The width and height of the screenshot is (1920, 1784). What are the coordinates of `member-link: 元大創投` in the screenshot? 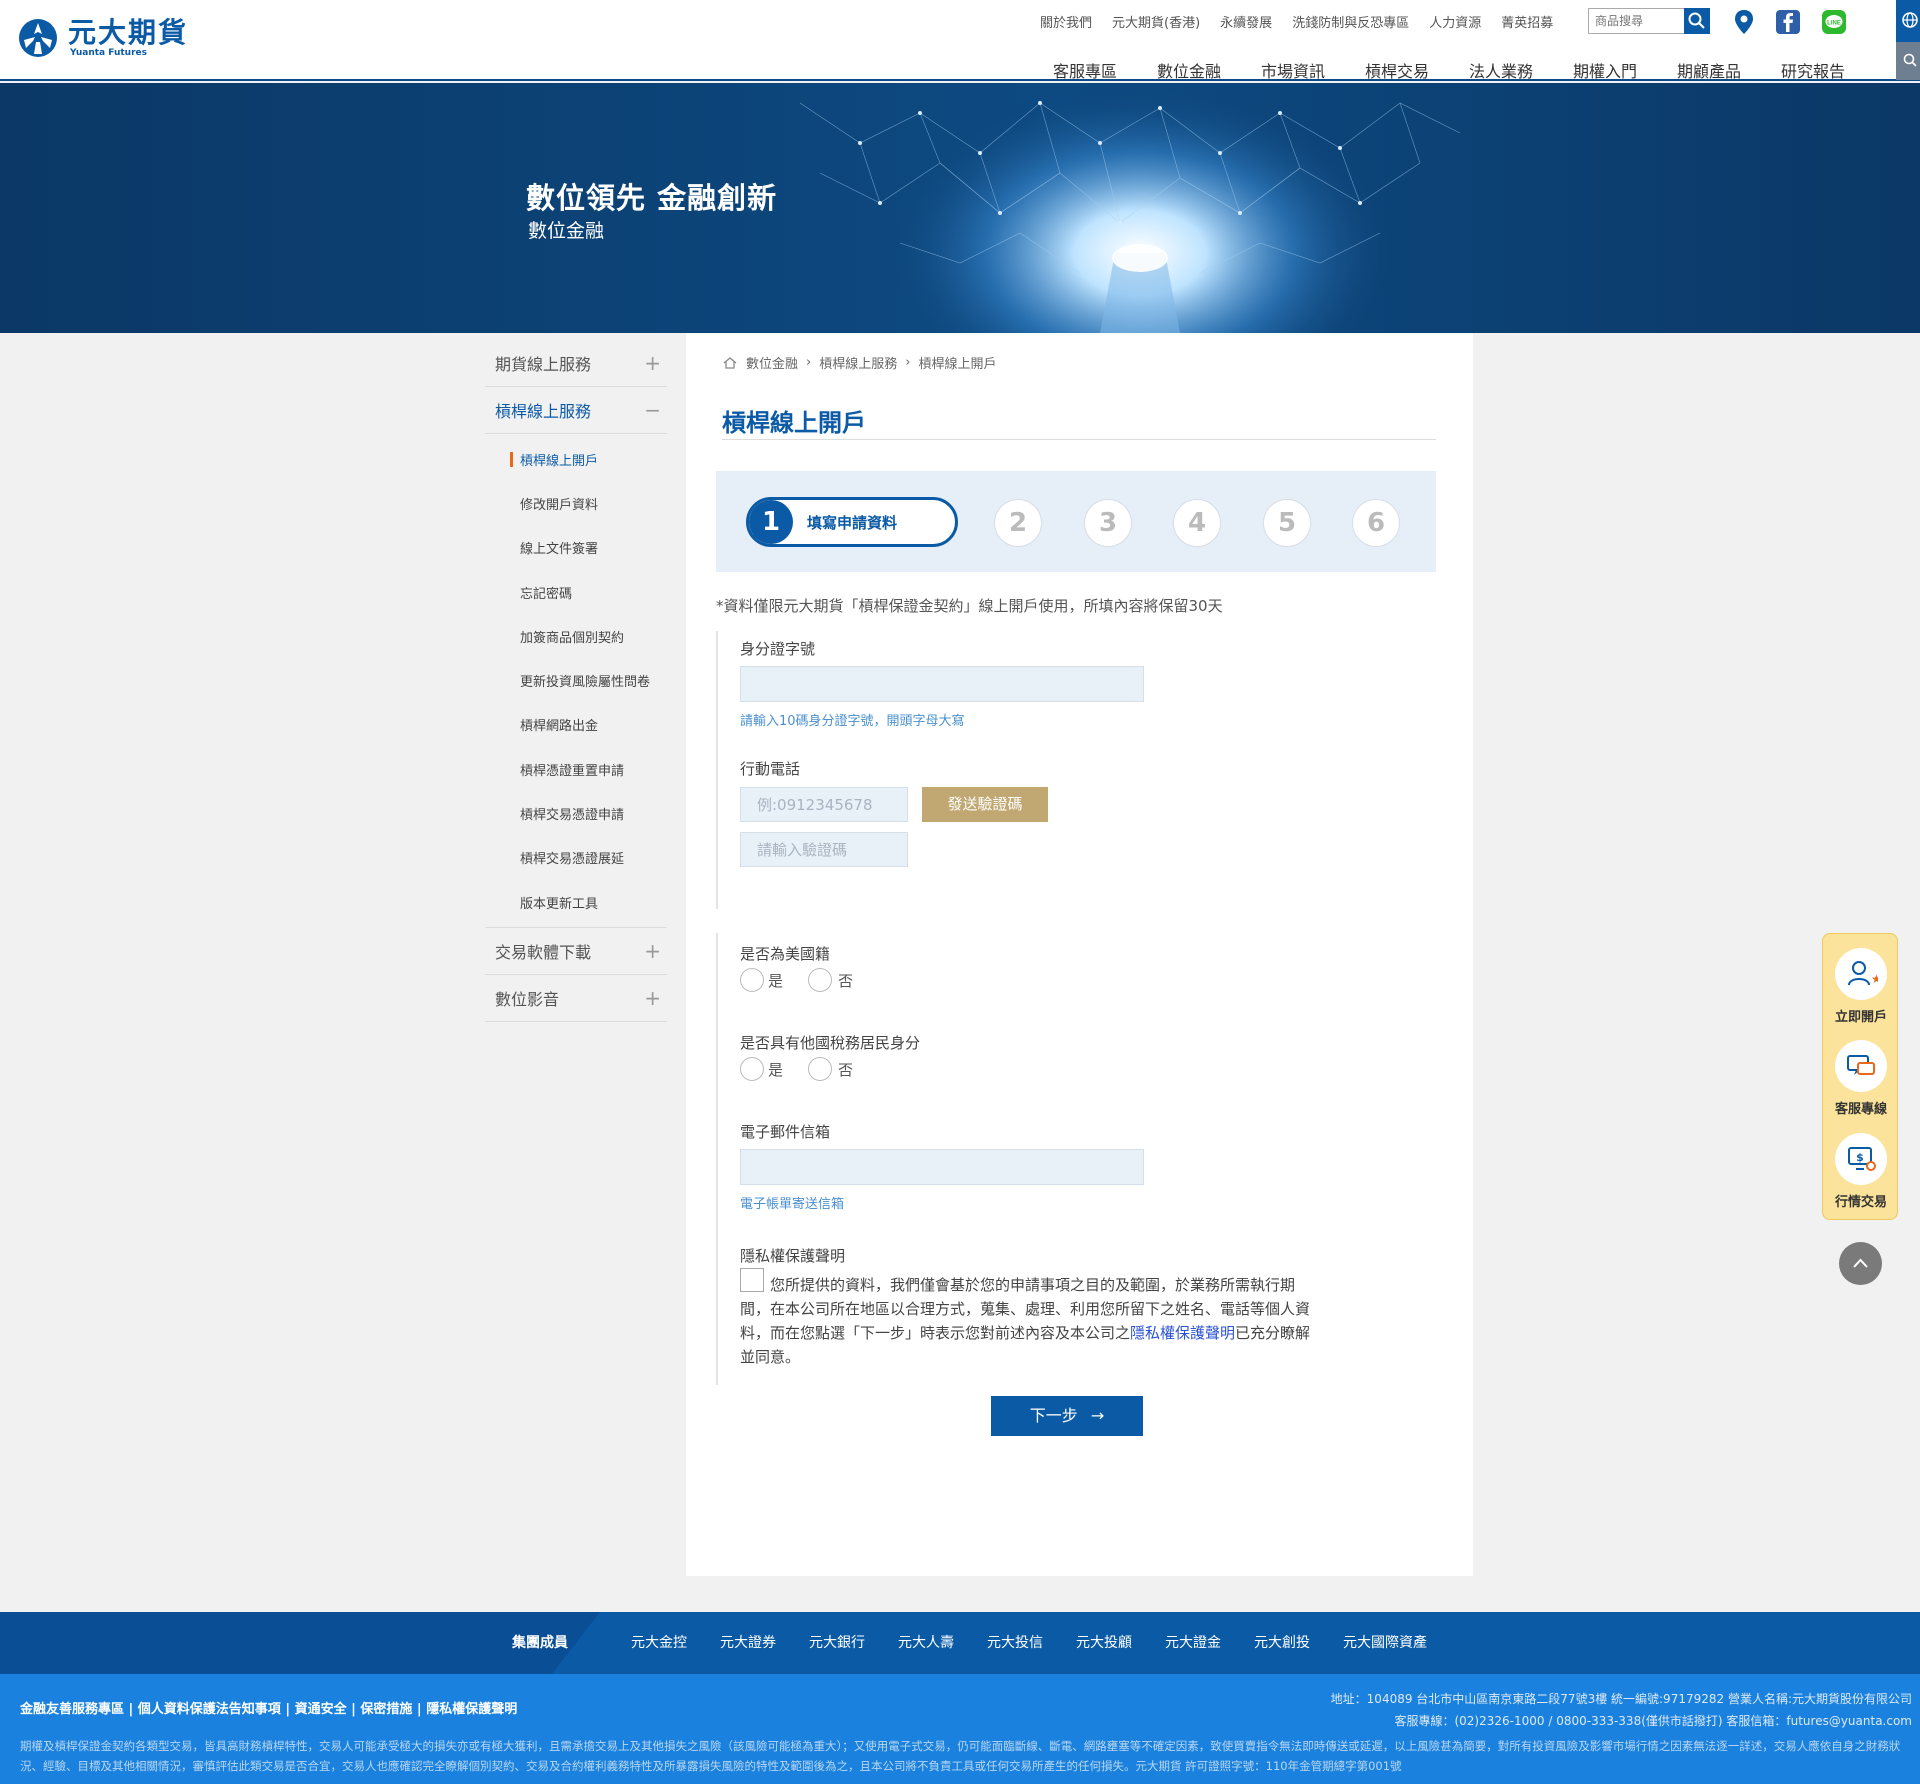 It's located at (1298, 1642).